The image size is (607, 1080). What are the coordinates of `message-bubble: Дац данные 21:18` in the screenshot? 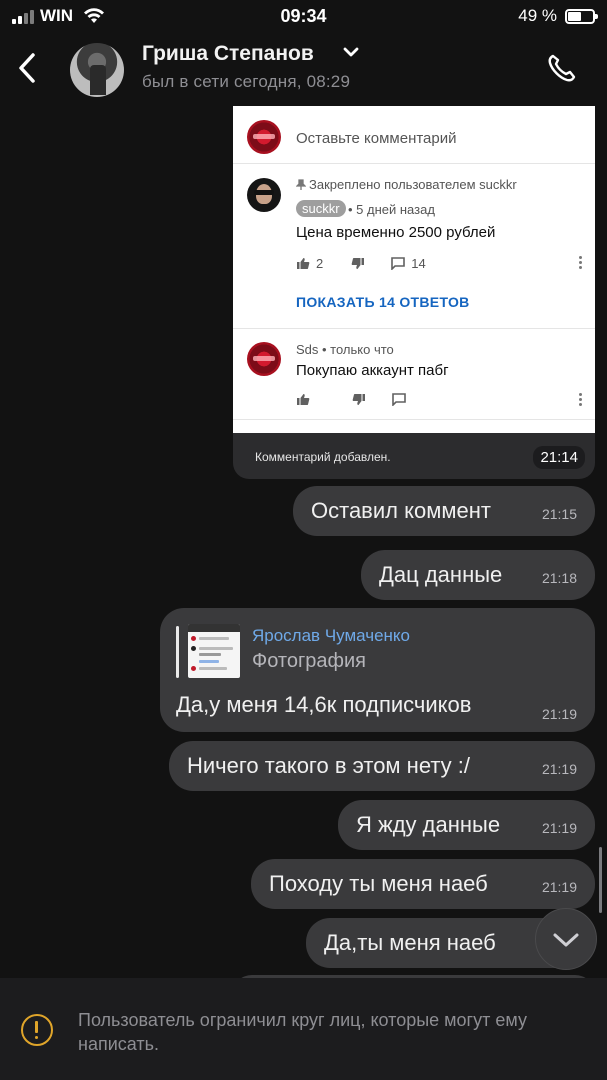 It's located at (478, 575).